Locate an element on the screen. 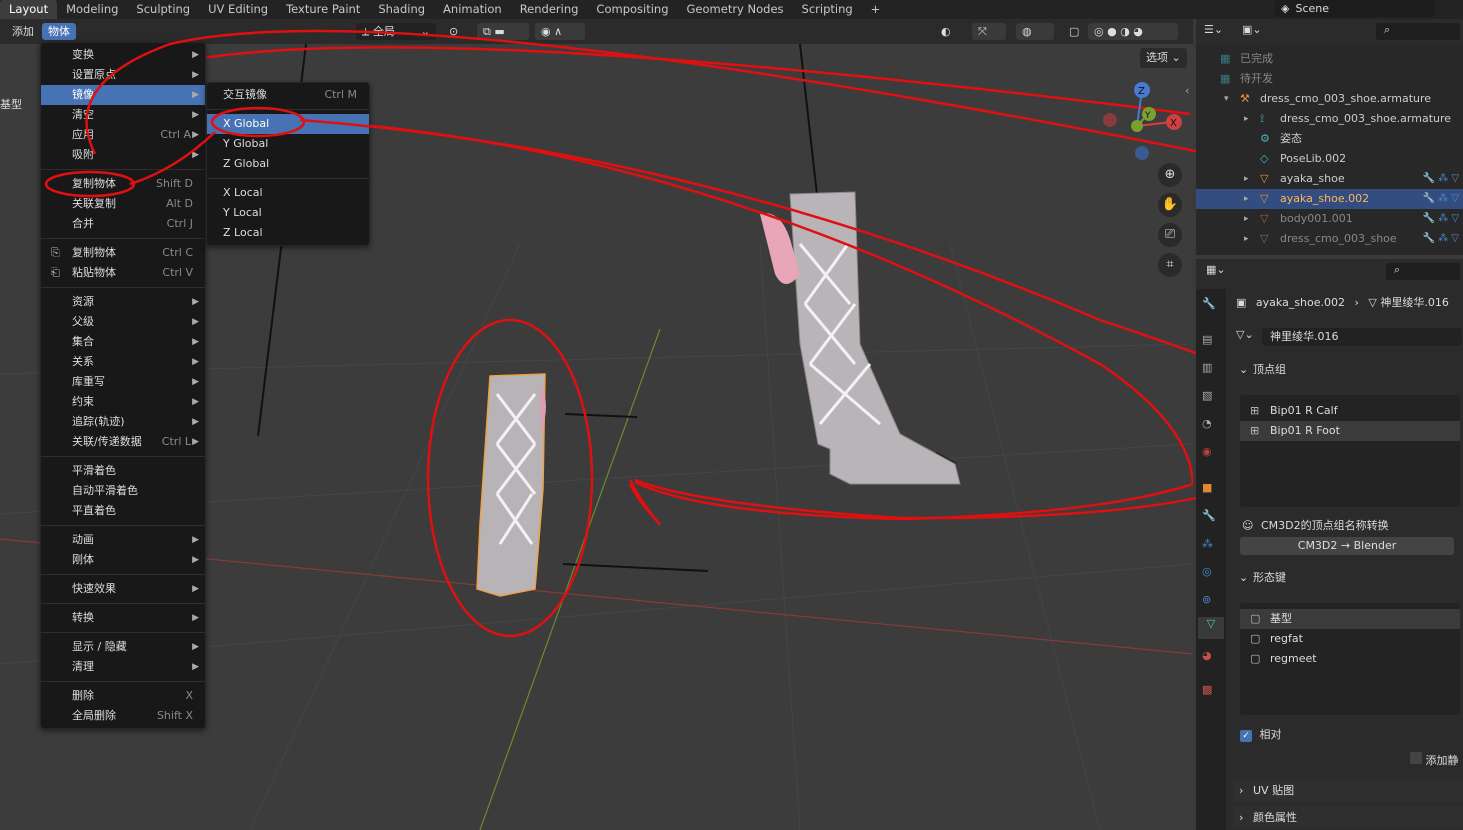 The image size is (1463, 830). tab-sculpting: Sculpting is located at coordinates (163, 9).